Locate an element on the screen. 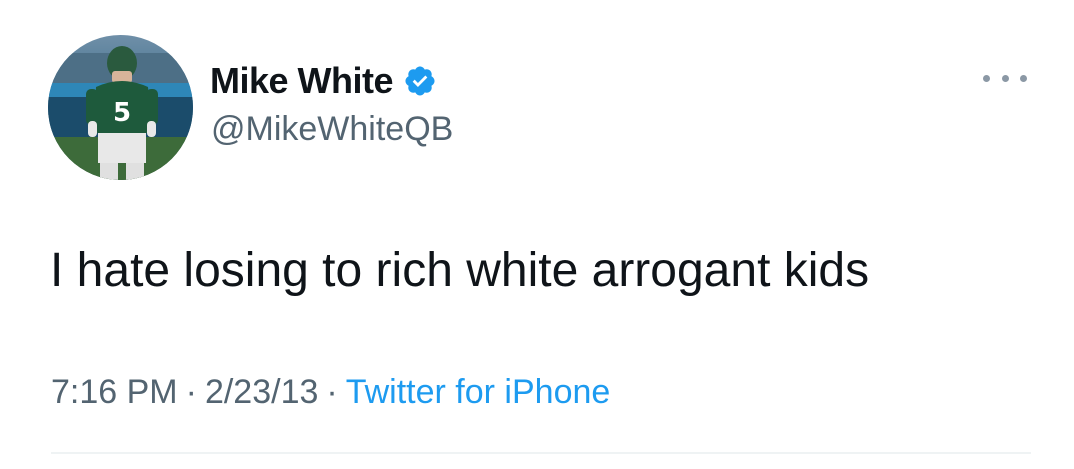 The image size is (1074, 469). jersey-number: 5 is located at coordinates (122, 113).